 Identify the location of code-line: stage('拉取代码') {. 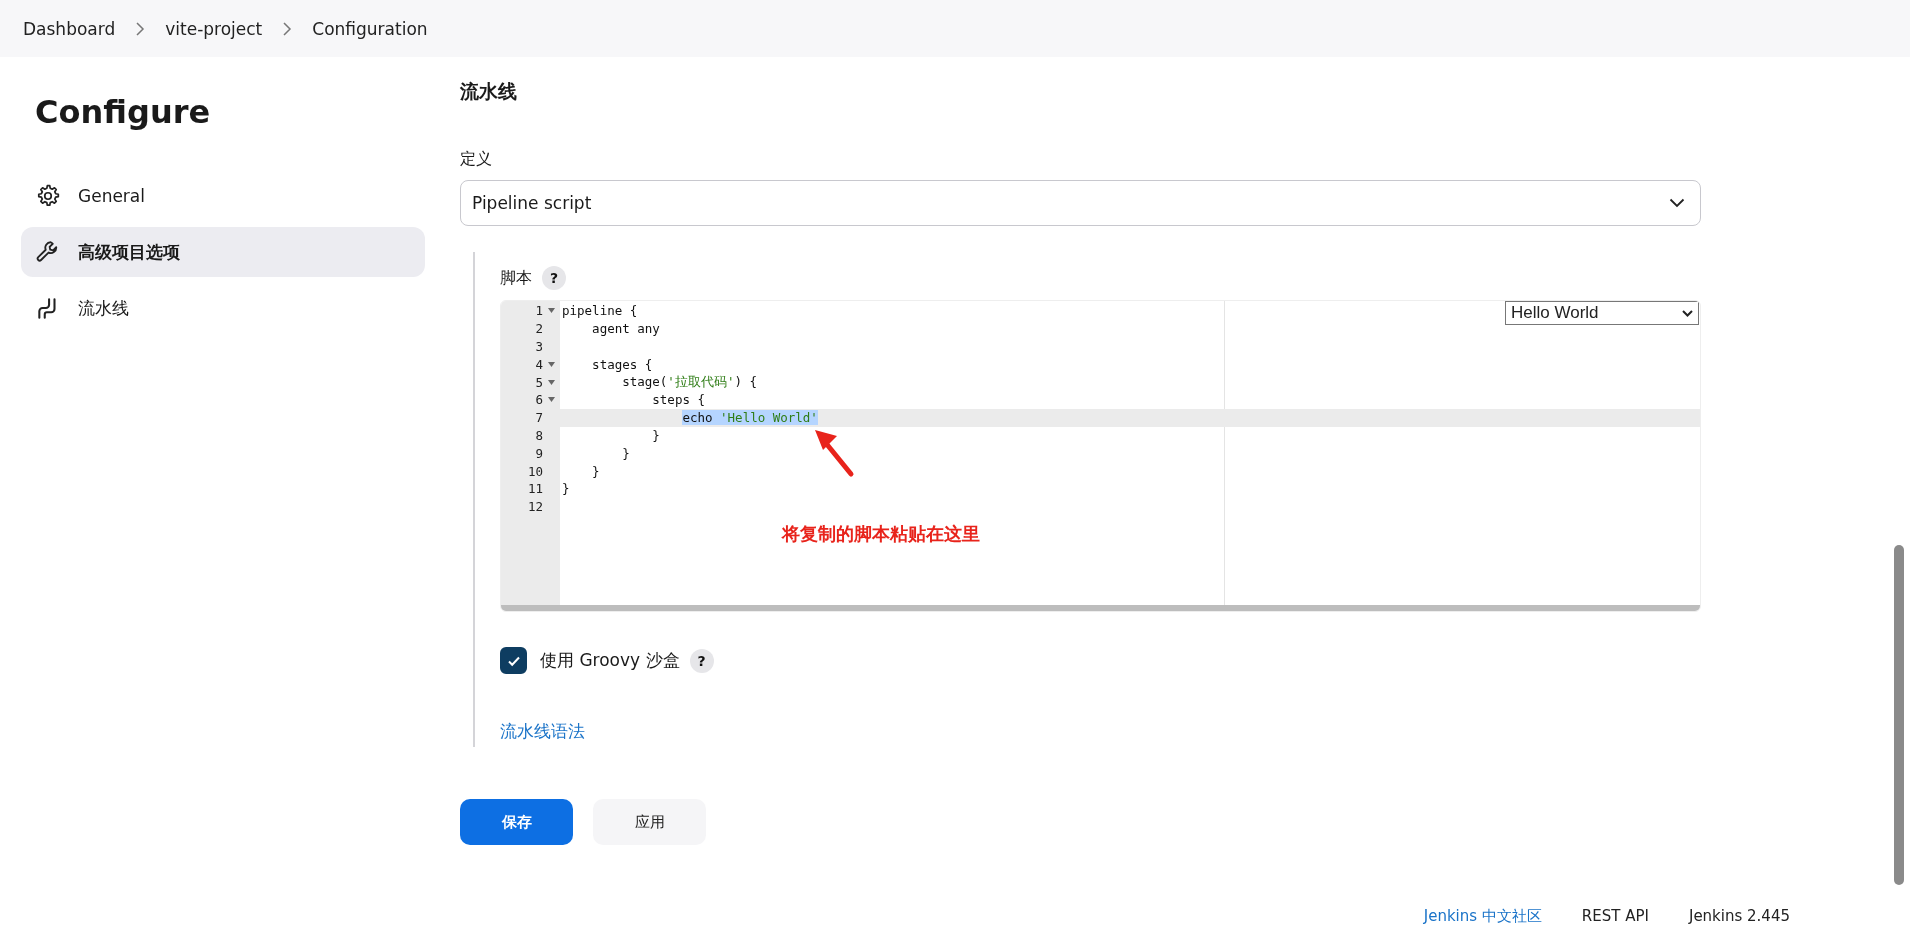
(689, 382).